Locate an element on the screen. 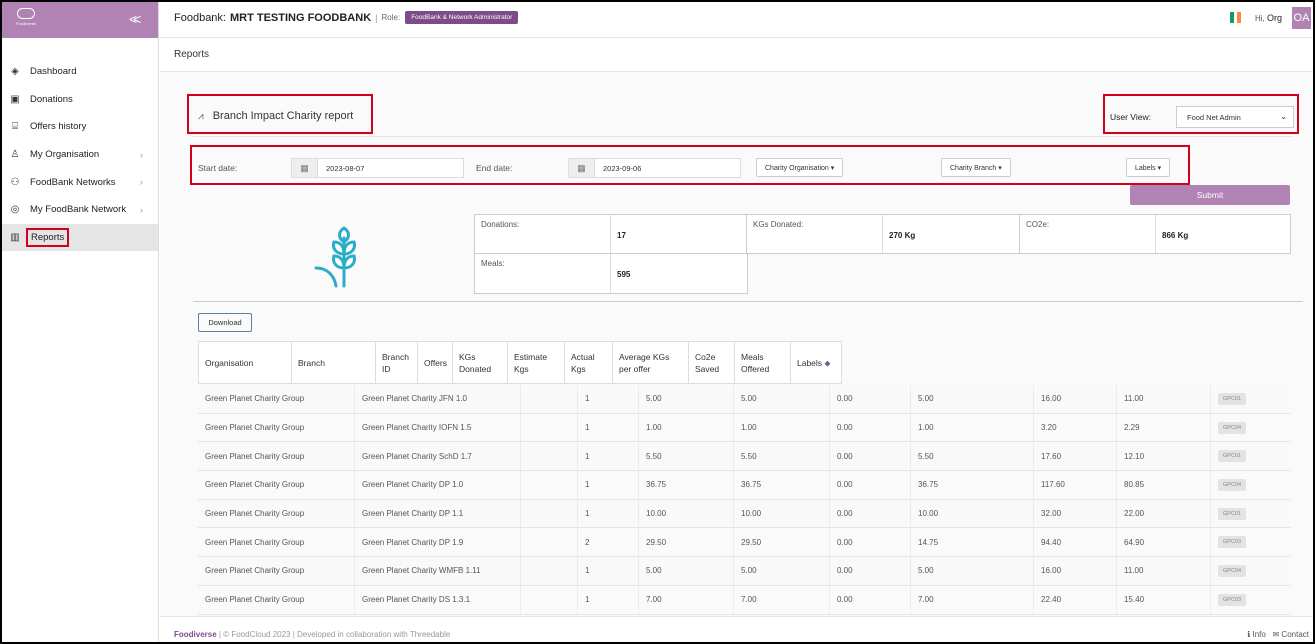  table-cell: 94.40 is located at coordinates (1047, 542).